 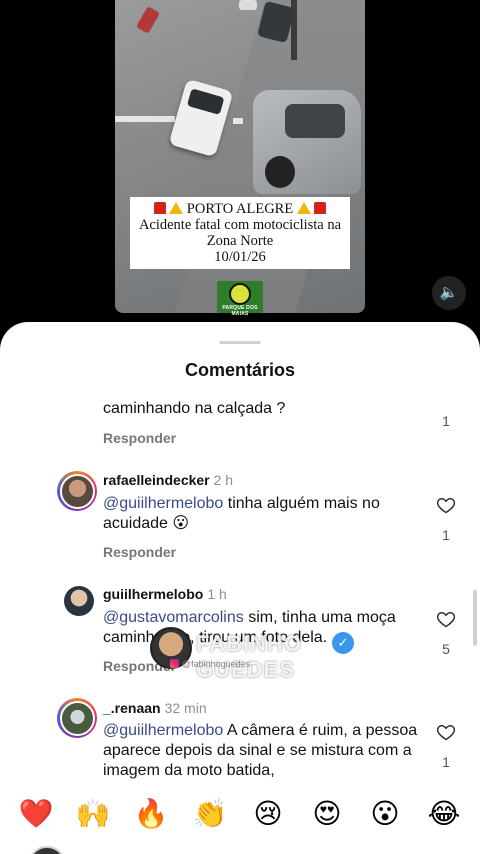 What do you see at coordinates (174, 663) in the screenshot?
I see `instagram-icon` at bounding box center [174, 663].